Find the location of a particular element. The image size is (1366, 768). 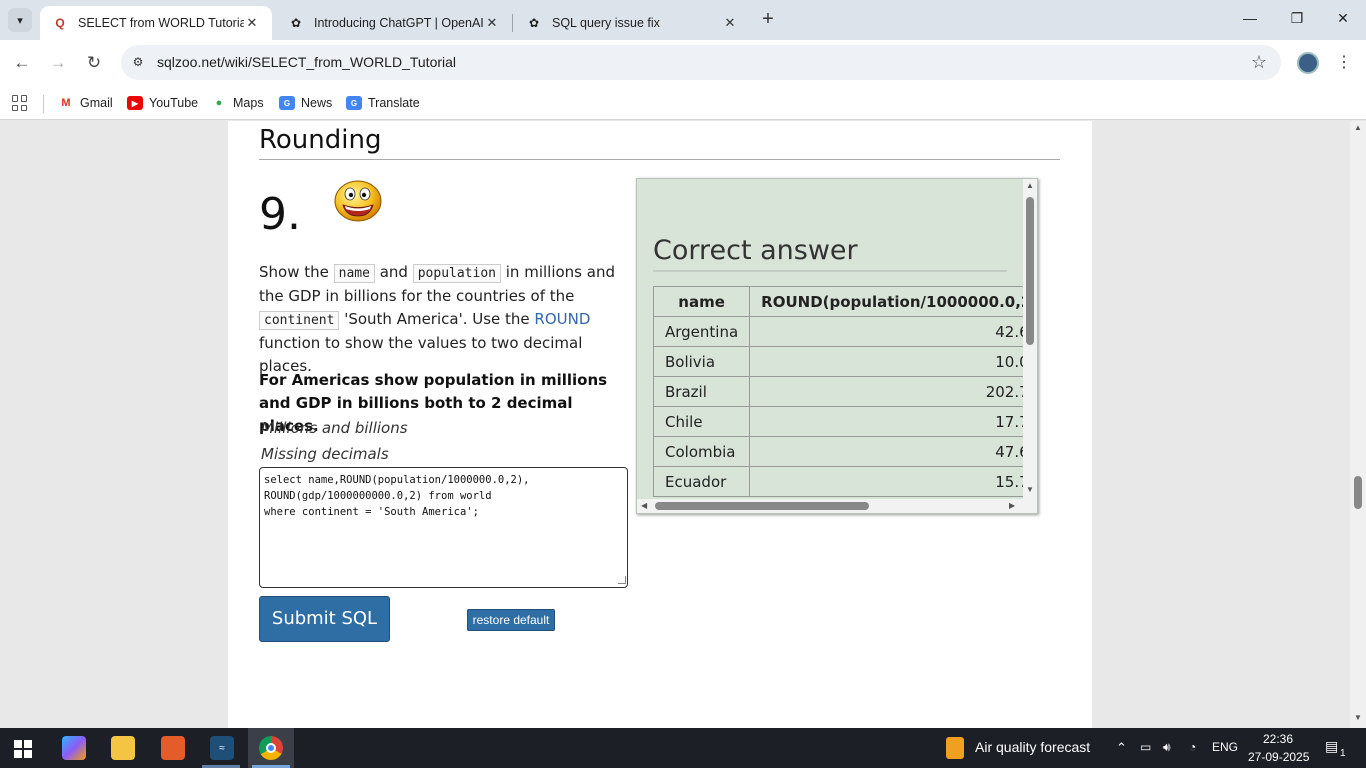

dolphin-icon: ≈ is located at coordinates (222, 748).